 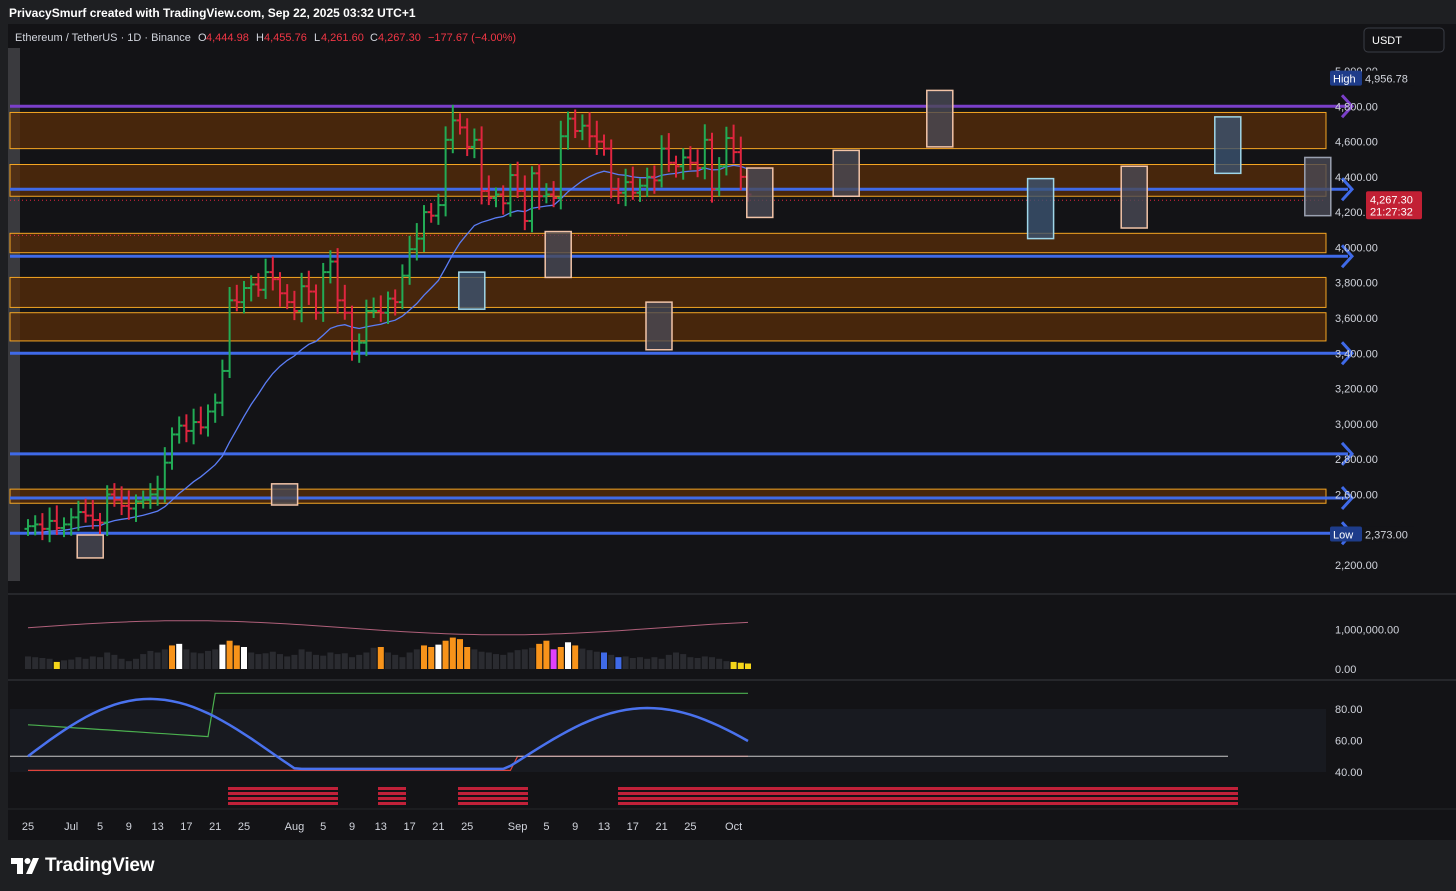 I want to click on supply-demand-zone, so click(x=668, y=243).